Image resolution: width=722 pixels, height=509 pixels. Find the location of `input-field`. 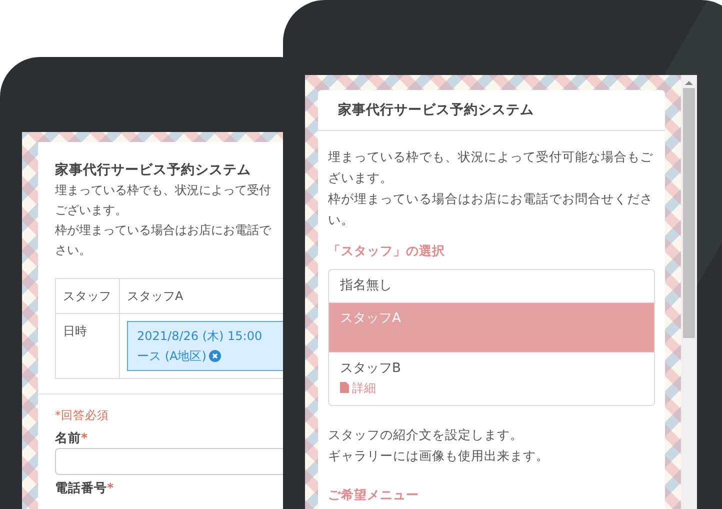

input-field is located at coordinates (169, 461).